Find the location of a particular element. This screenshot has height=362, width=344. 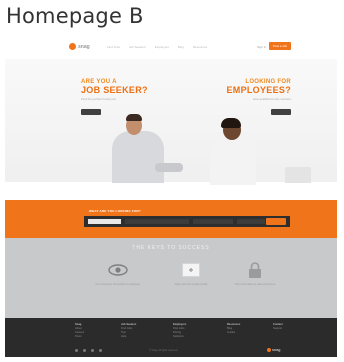

linkedin-icon is located at coordinates (92, 350).